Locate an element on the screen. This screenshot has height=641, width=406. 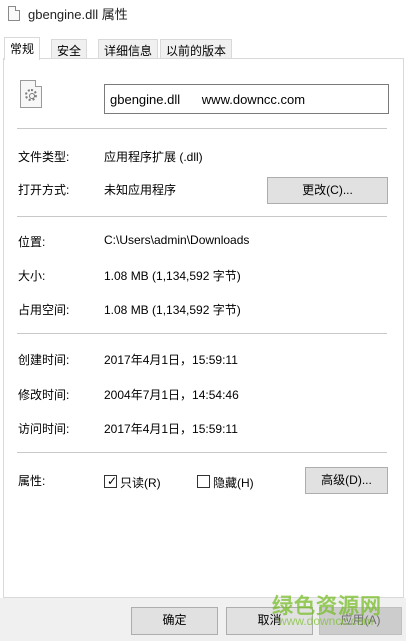
file-icon is located at coordinates (14, 13).